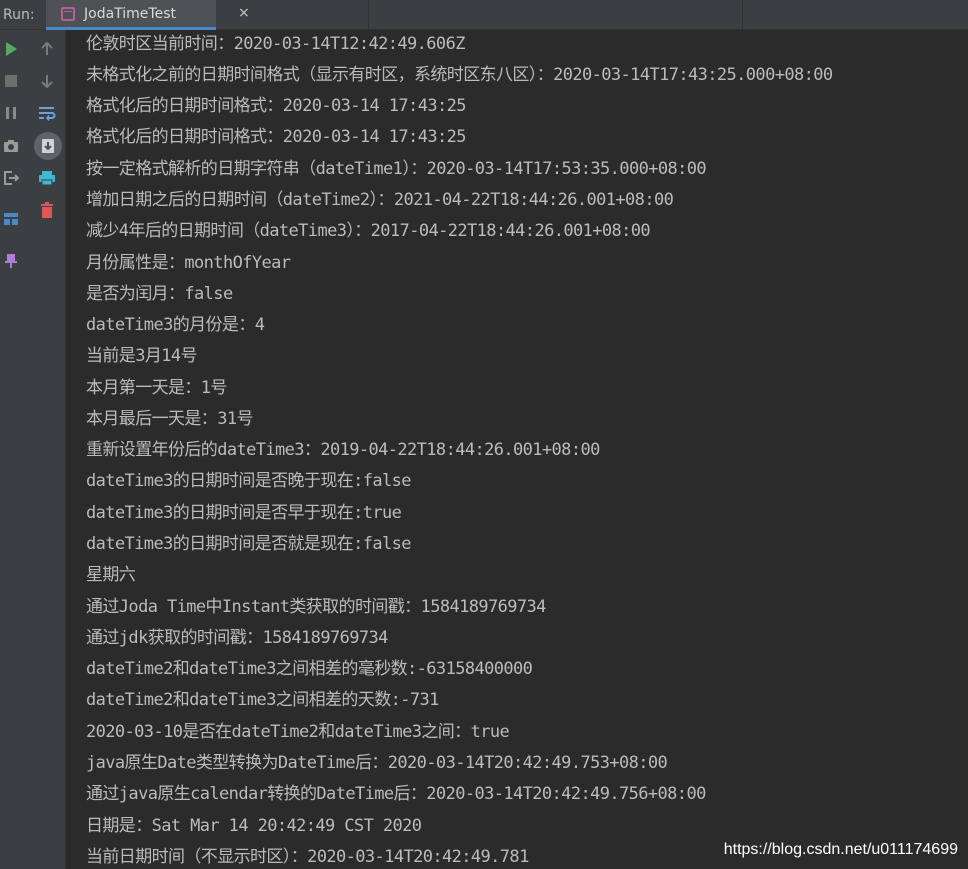 Image resolution: width=968 pixels, height=869 pixels. I want to click on run-tab-bar: Run: JodaTimeTest ×, so click(484, 15).